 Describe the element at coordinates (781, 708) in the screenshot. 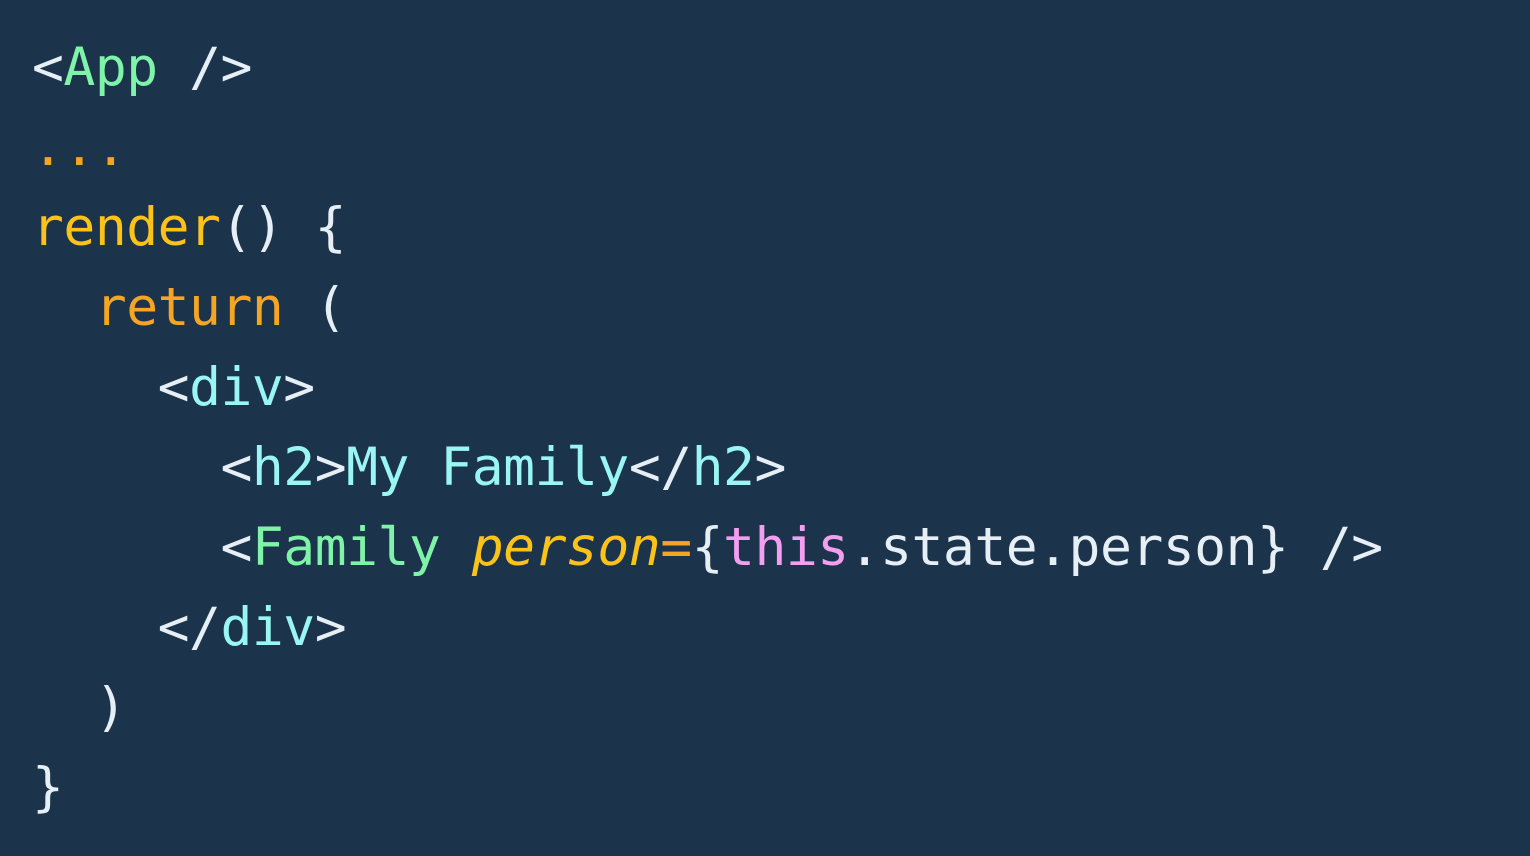

I see `code-line: )` at that location.